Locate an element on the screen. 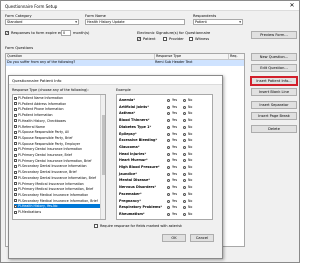 Image resolution: width=320 pixels, height=263 pixels. delete-button: Delete is located at coordinates (274, 129).